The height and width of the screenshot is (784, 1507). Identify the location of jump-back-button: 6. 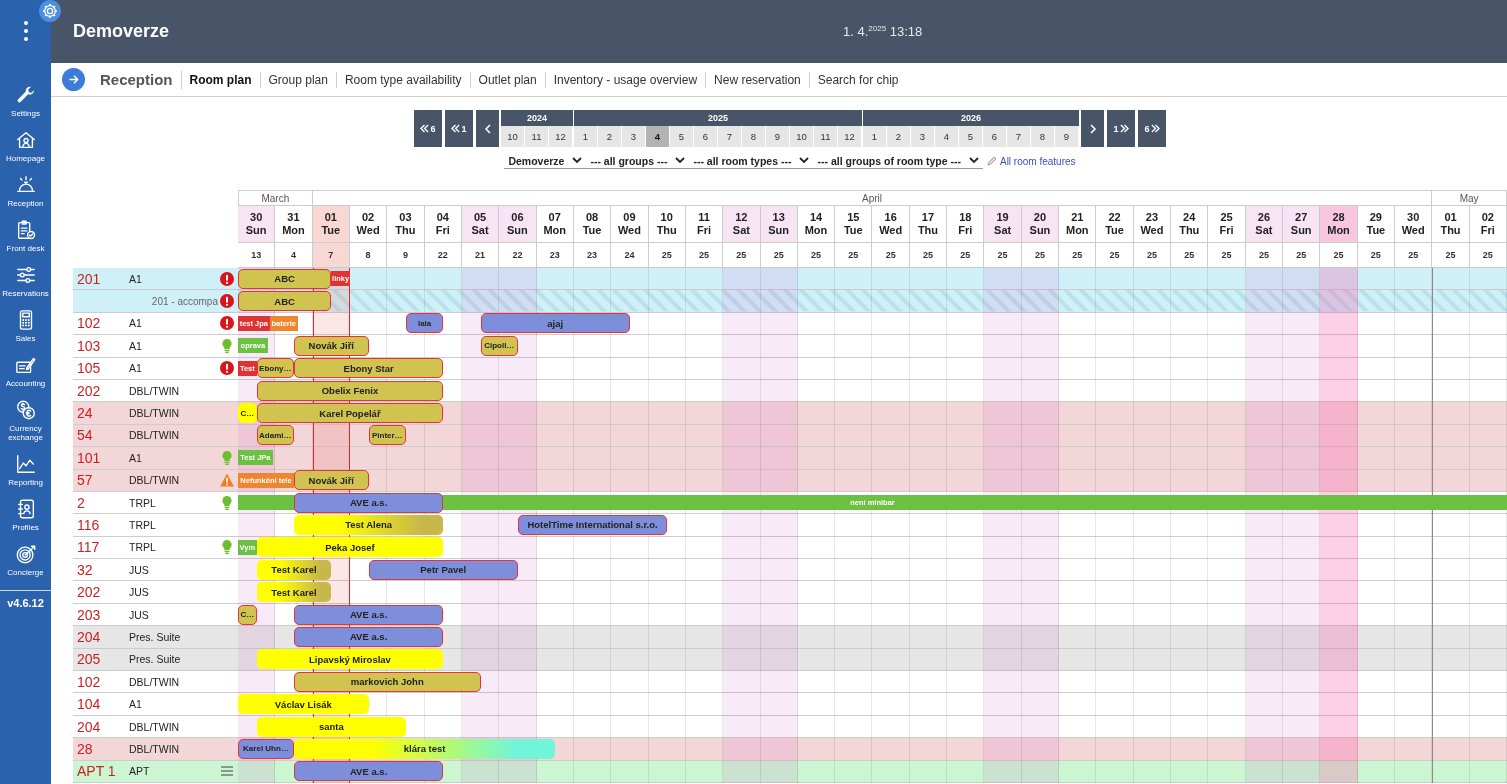
(428, 128).